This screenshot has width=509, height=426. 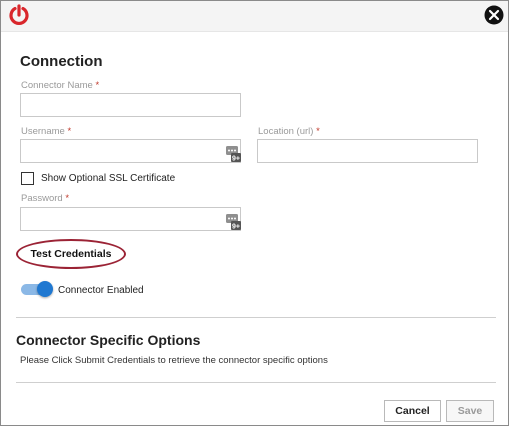 I want to click on test-credentials-button: Test Credentials, so click(x=71, y=254).